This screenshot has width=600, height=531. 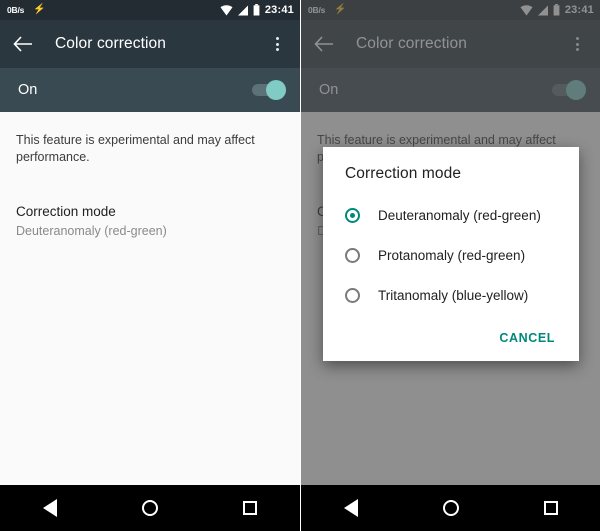 I want to click on radio-option-protanomaly: Protanomaly (red-green), so click(x=451, y=255).